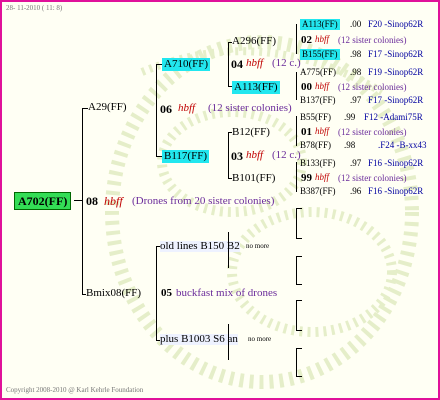 Image resolution: width=440 pixels, height=400 pixels. What do you see at coordinates (185, 156) in the screenshot?
I see `node-b117: B117(FF)` at bounding box center [185, 156].